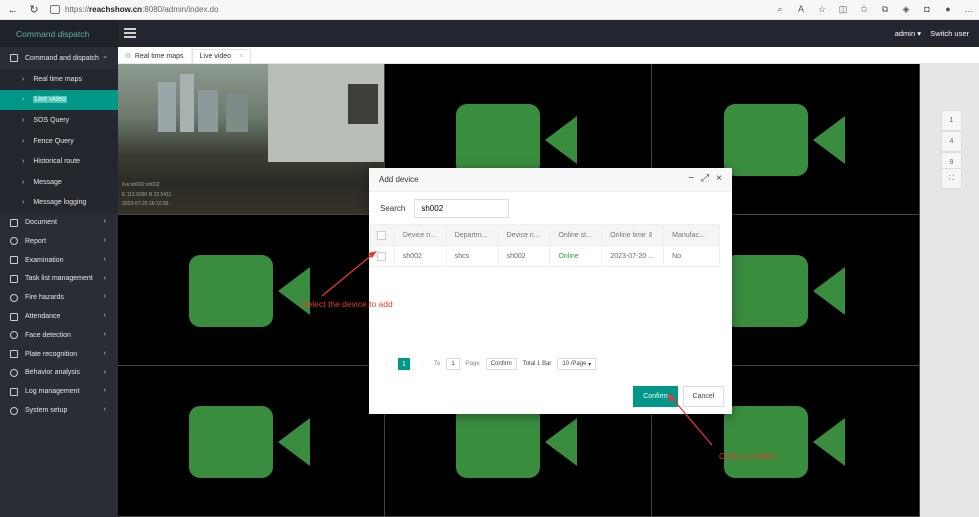 The width and height of the screenshot is (979, 517). Describe the element at coordinates (59, 391) in the screenshot. I see `sidebar-item-log-management: Log management ‹` at that location.